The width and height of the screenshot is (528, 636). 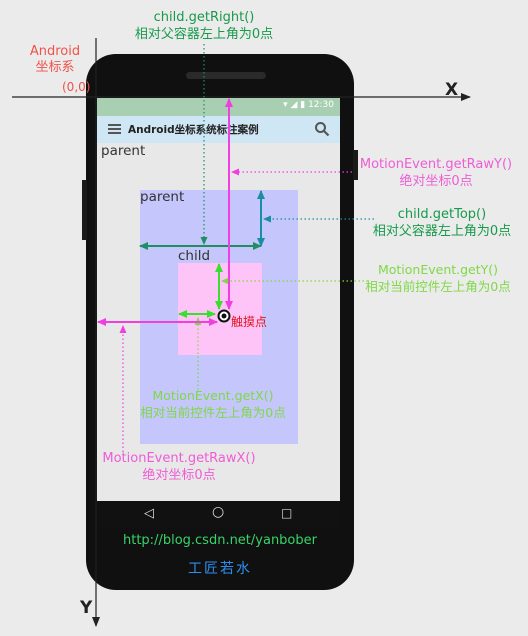 What do you see at coordinates (179, 458) in the screenshot?
I see `raw-x-method: MotionEvent.getRawX()` at bounding box center [179, 458].